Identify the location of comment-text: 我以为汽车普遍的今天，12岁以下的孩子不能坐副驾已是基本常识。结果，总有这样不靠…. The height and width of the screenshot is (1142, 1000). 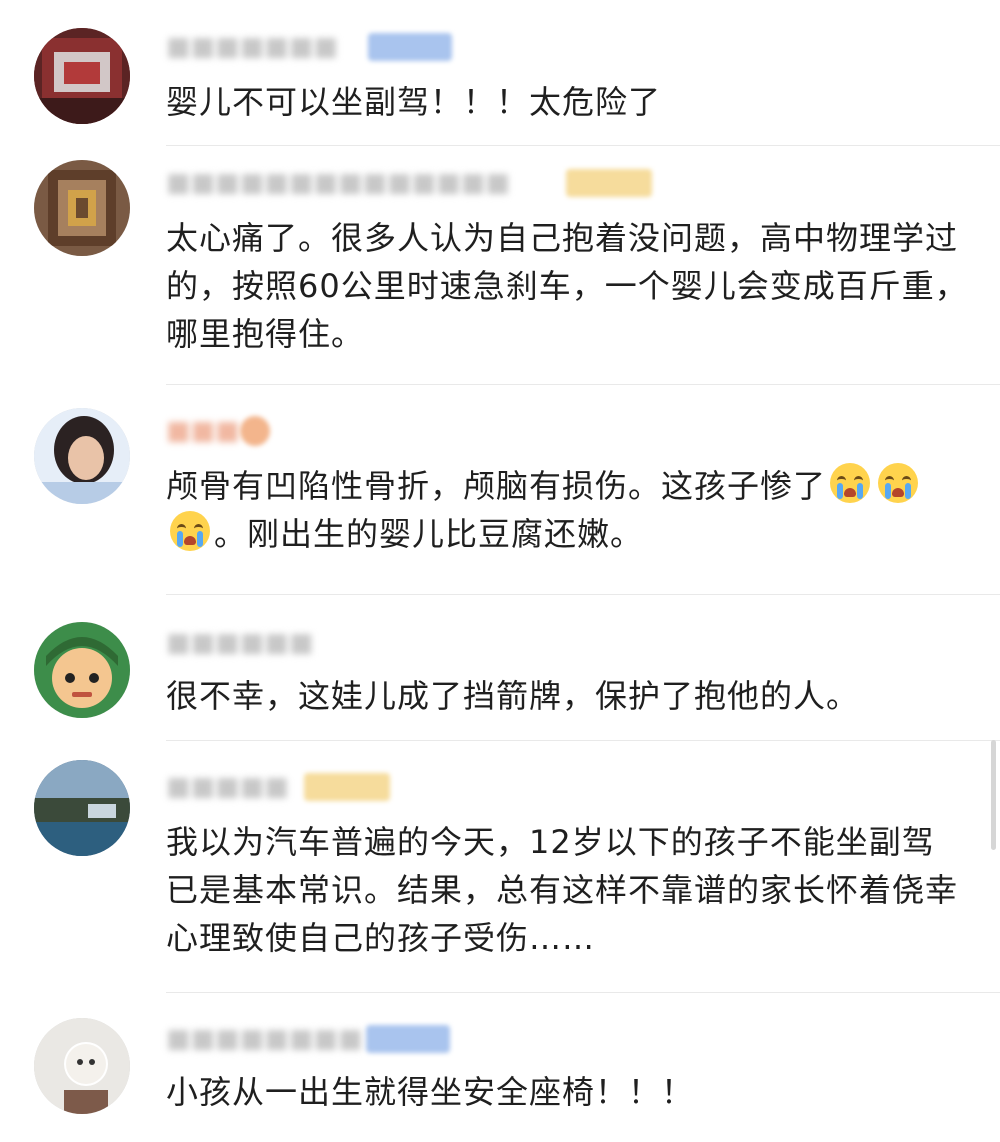
(562, 890).